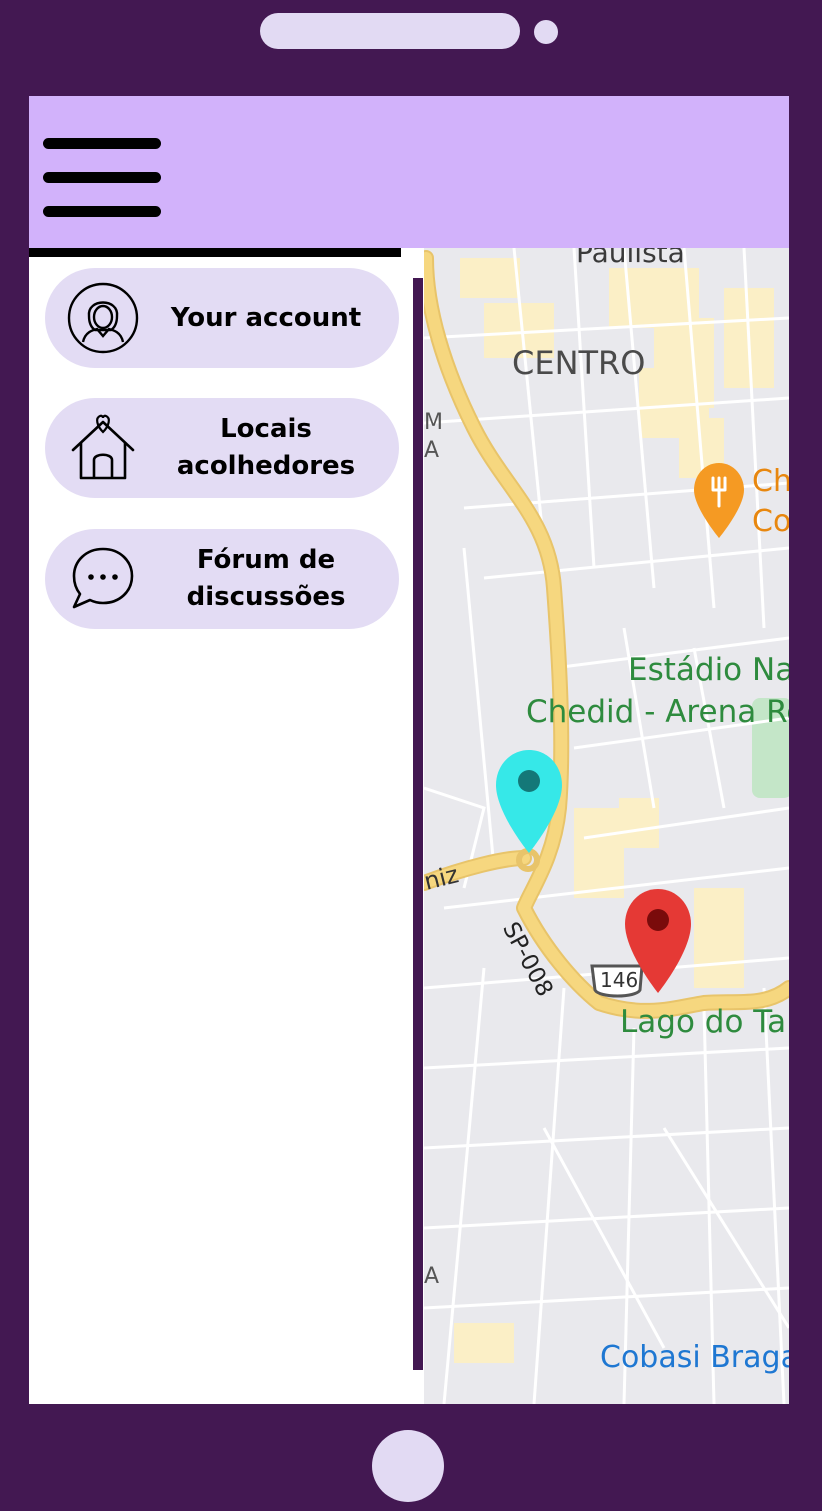 This screenshot has height=1511, width=822. What do you see at coordinates (390, 31) in the screenshot?
I see `phone-speaker` at bounding box center [390, 31].